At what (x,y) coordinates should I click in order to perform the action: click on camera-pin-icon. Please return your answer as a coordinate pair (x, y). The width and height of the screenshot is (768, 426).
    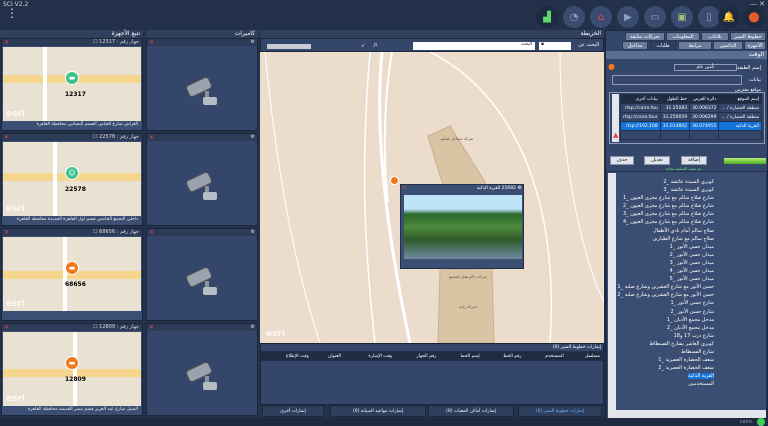
    Looking at the image, I should click on (394, 180).